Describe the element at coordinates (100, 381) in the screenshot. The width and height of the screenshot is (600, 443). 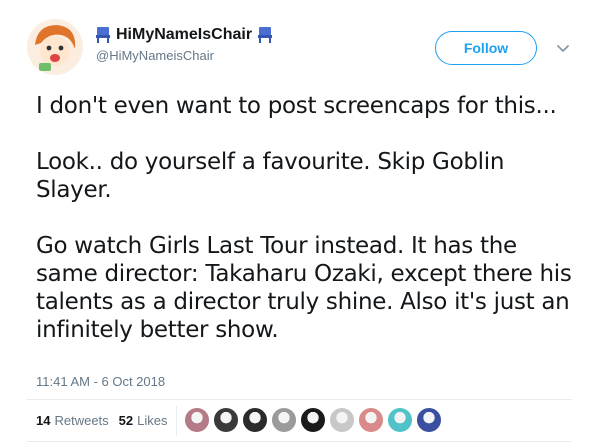
I see `tweet-timestamp: 11:41 AM - 6 Oct 2018` at that location.